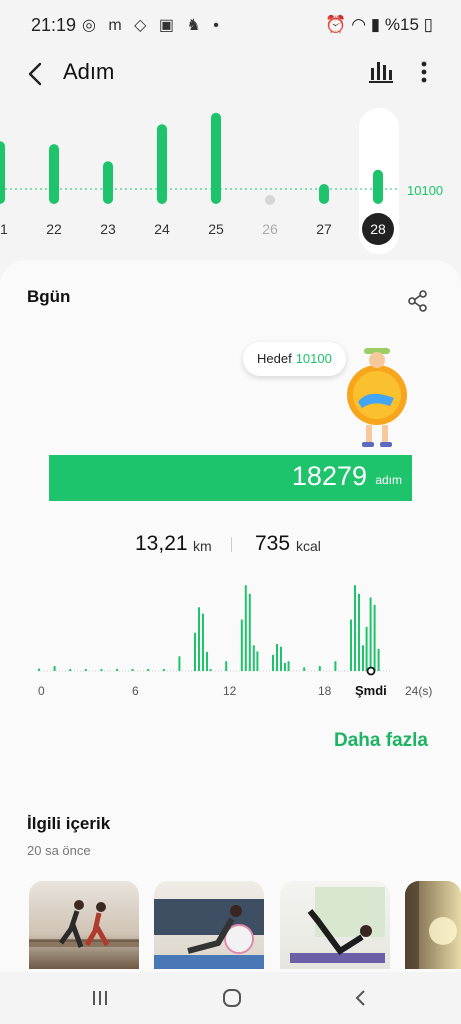 The width and height of the screenshot is (461, 1024). I want to click on week-day-label-22: 22, so click(54, 229).